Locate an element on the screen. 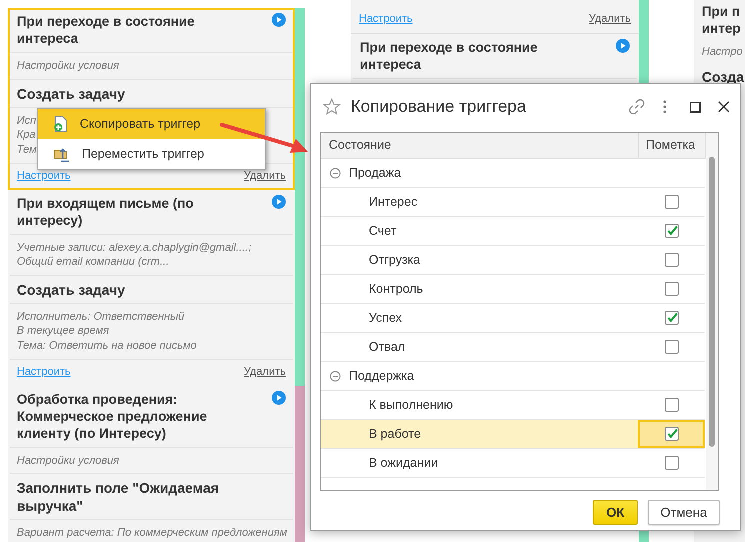 The image size is (745, 542). cancel-button: Отмена is located at coordinates (684, 512).